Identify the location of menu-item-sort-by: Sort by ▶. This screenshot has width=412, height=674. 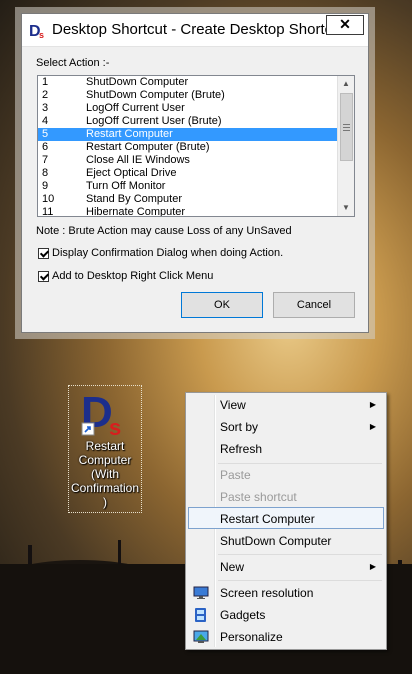
(286, 427).